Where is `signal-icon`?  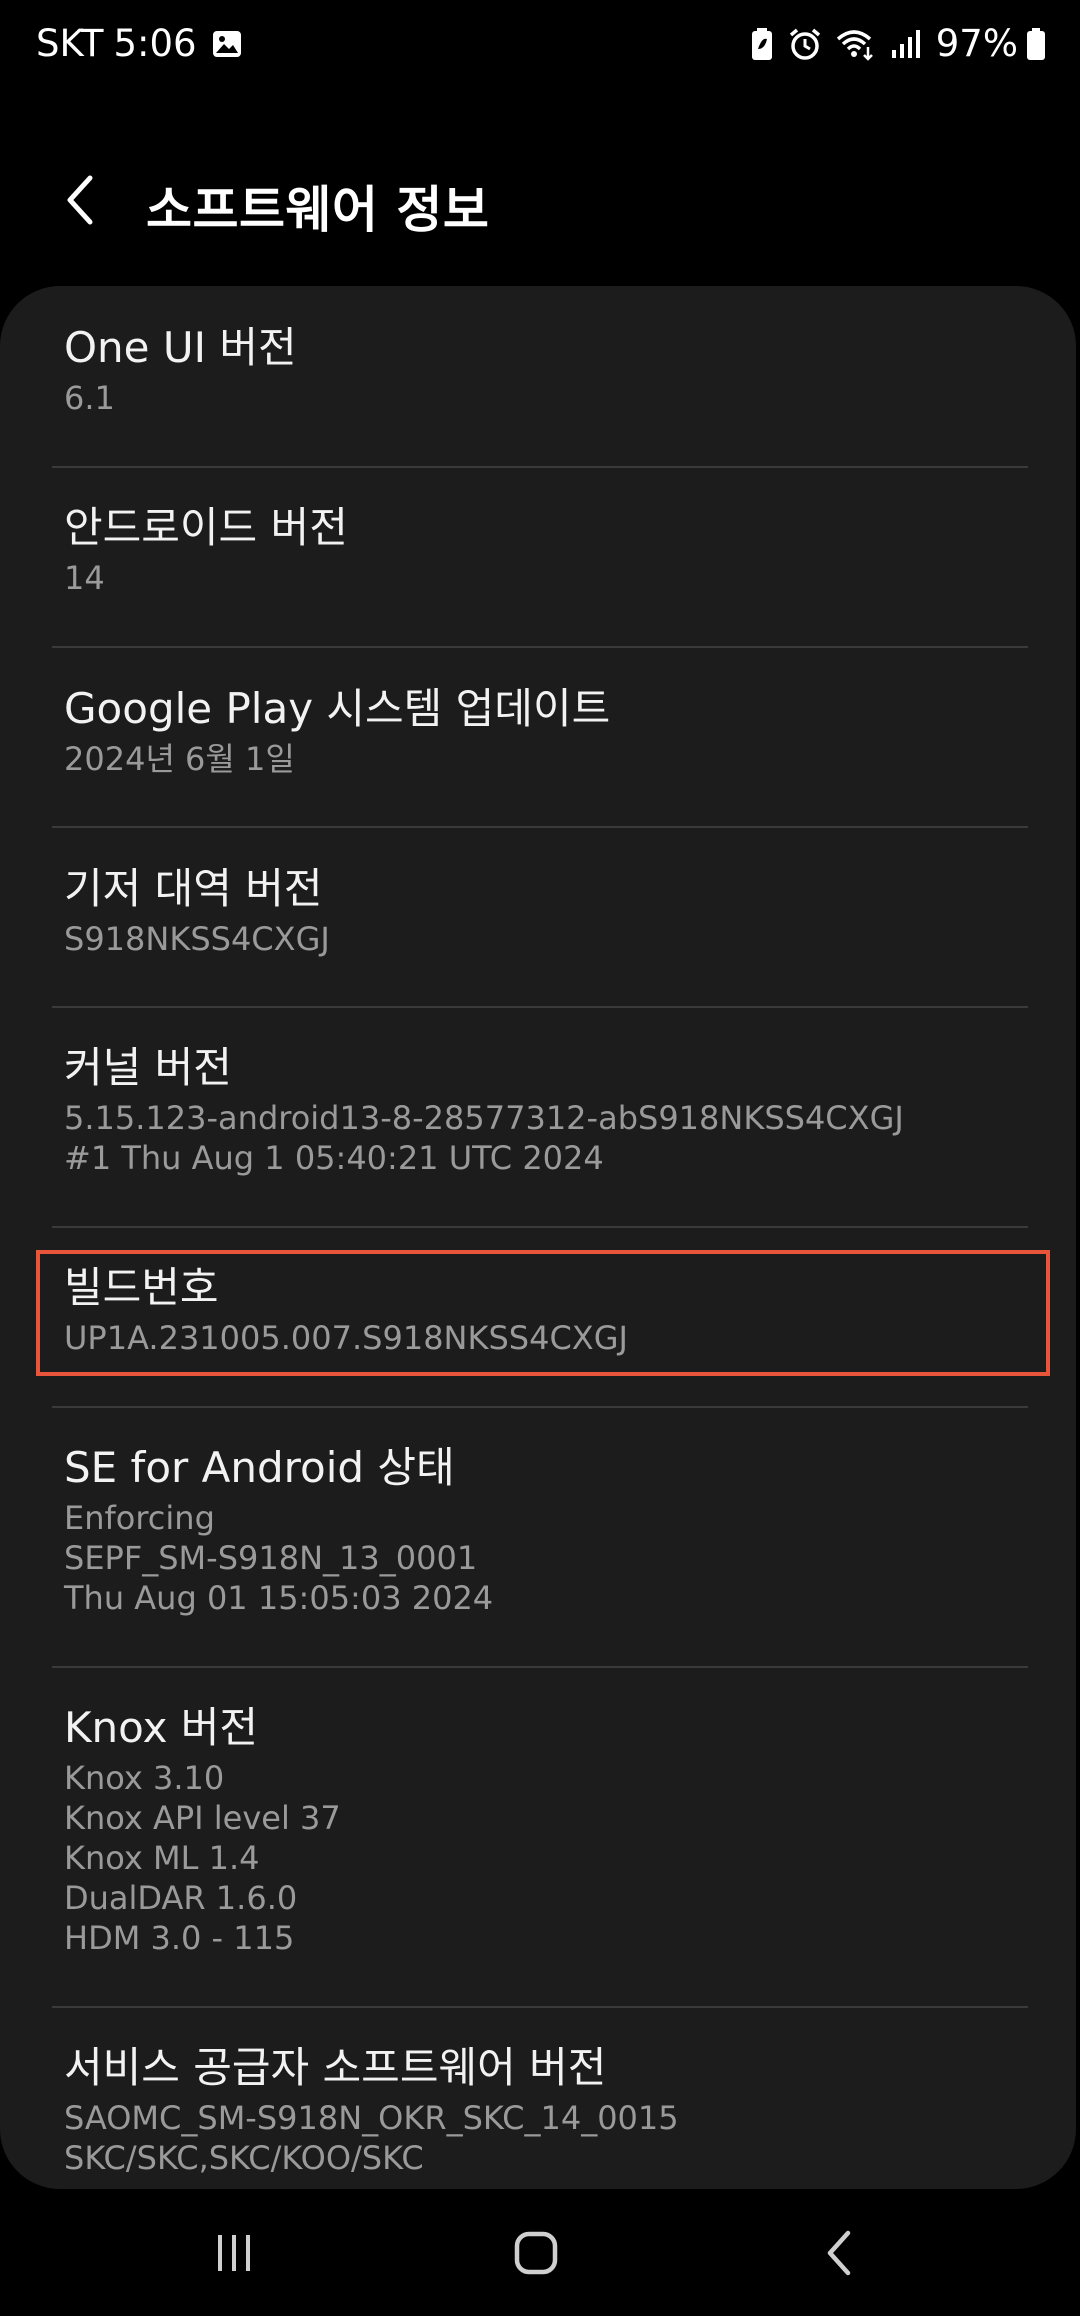 signal-icon is located at coordinates (906, 44).